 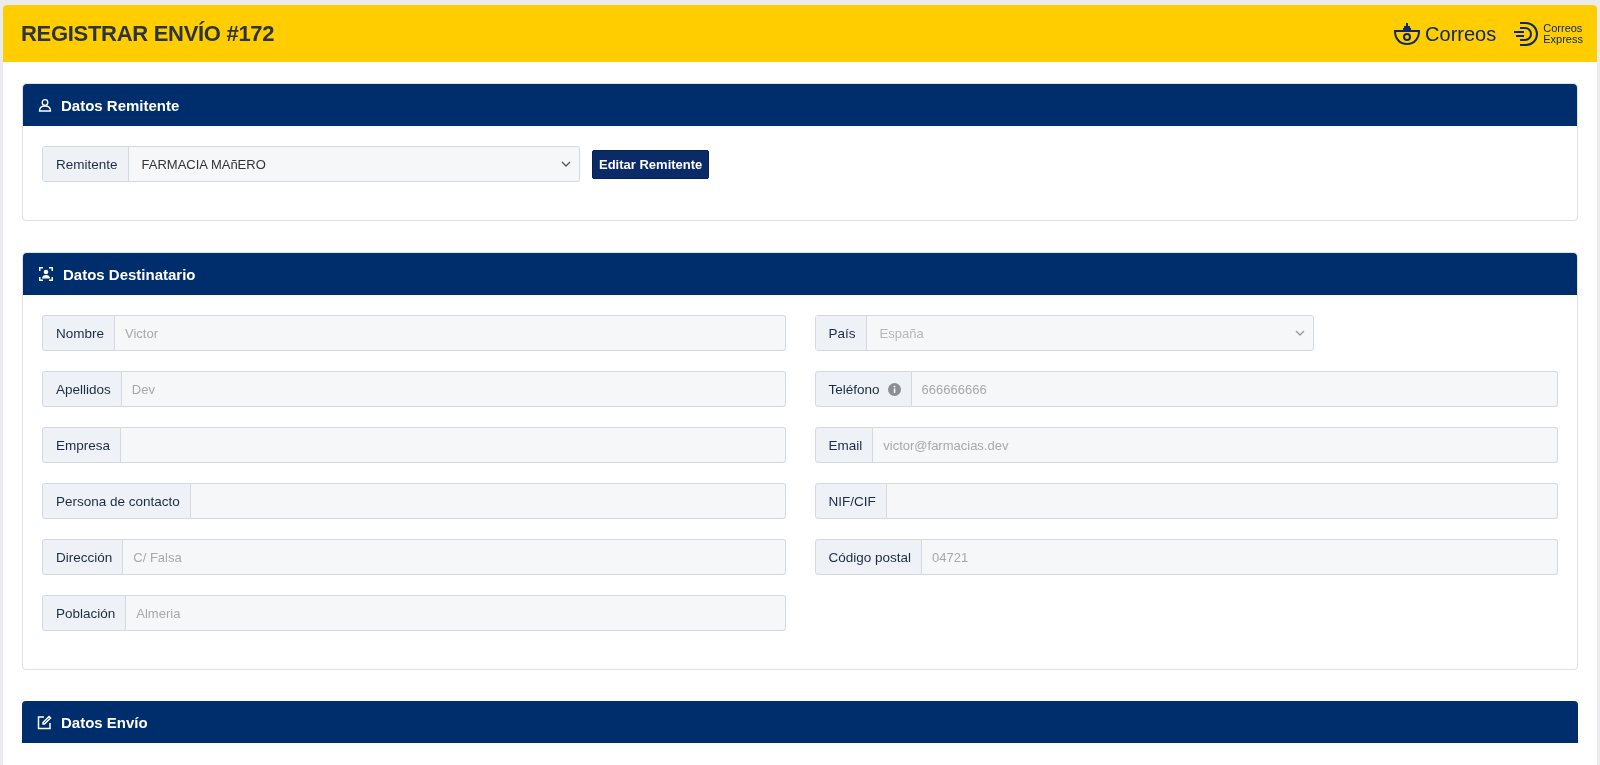 What do you see at coordinates (84, 613) in the screenshot?
I see `field-label: Población` at bounding box center [84, 613].